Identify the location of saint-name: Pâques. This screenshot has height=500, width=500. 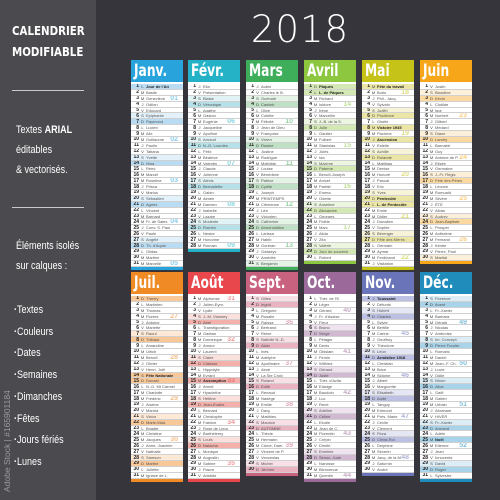
(326, 86).